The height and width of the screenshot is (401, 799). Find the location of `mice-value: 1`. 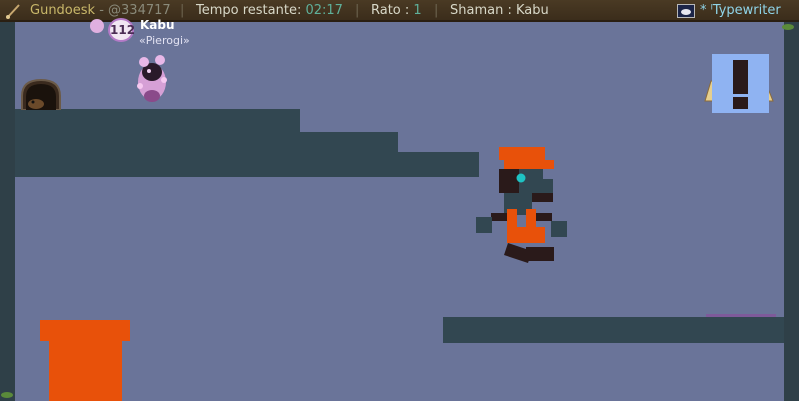

mice-value: 1 is located at coordinates (417, 10).